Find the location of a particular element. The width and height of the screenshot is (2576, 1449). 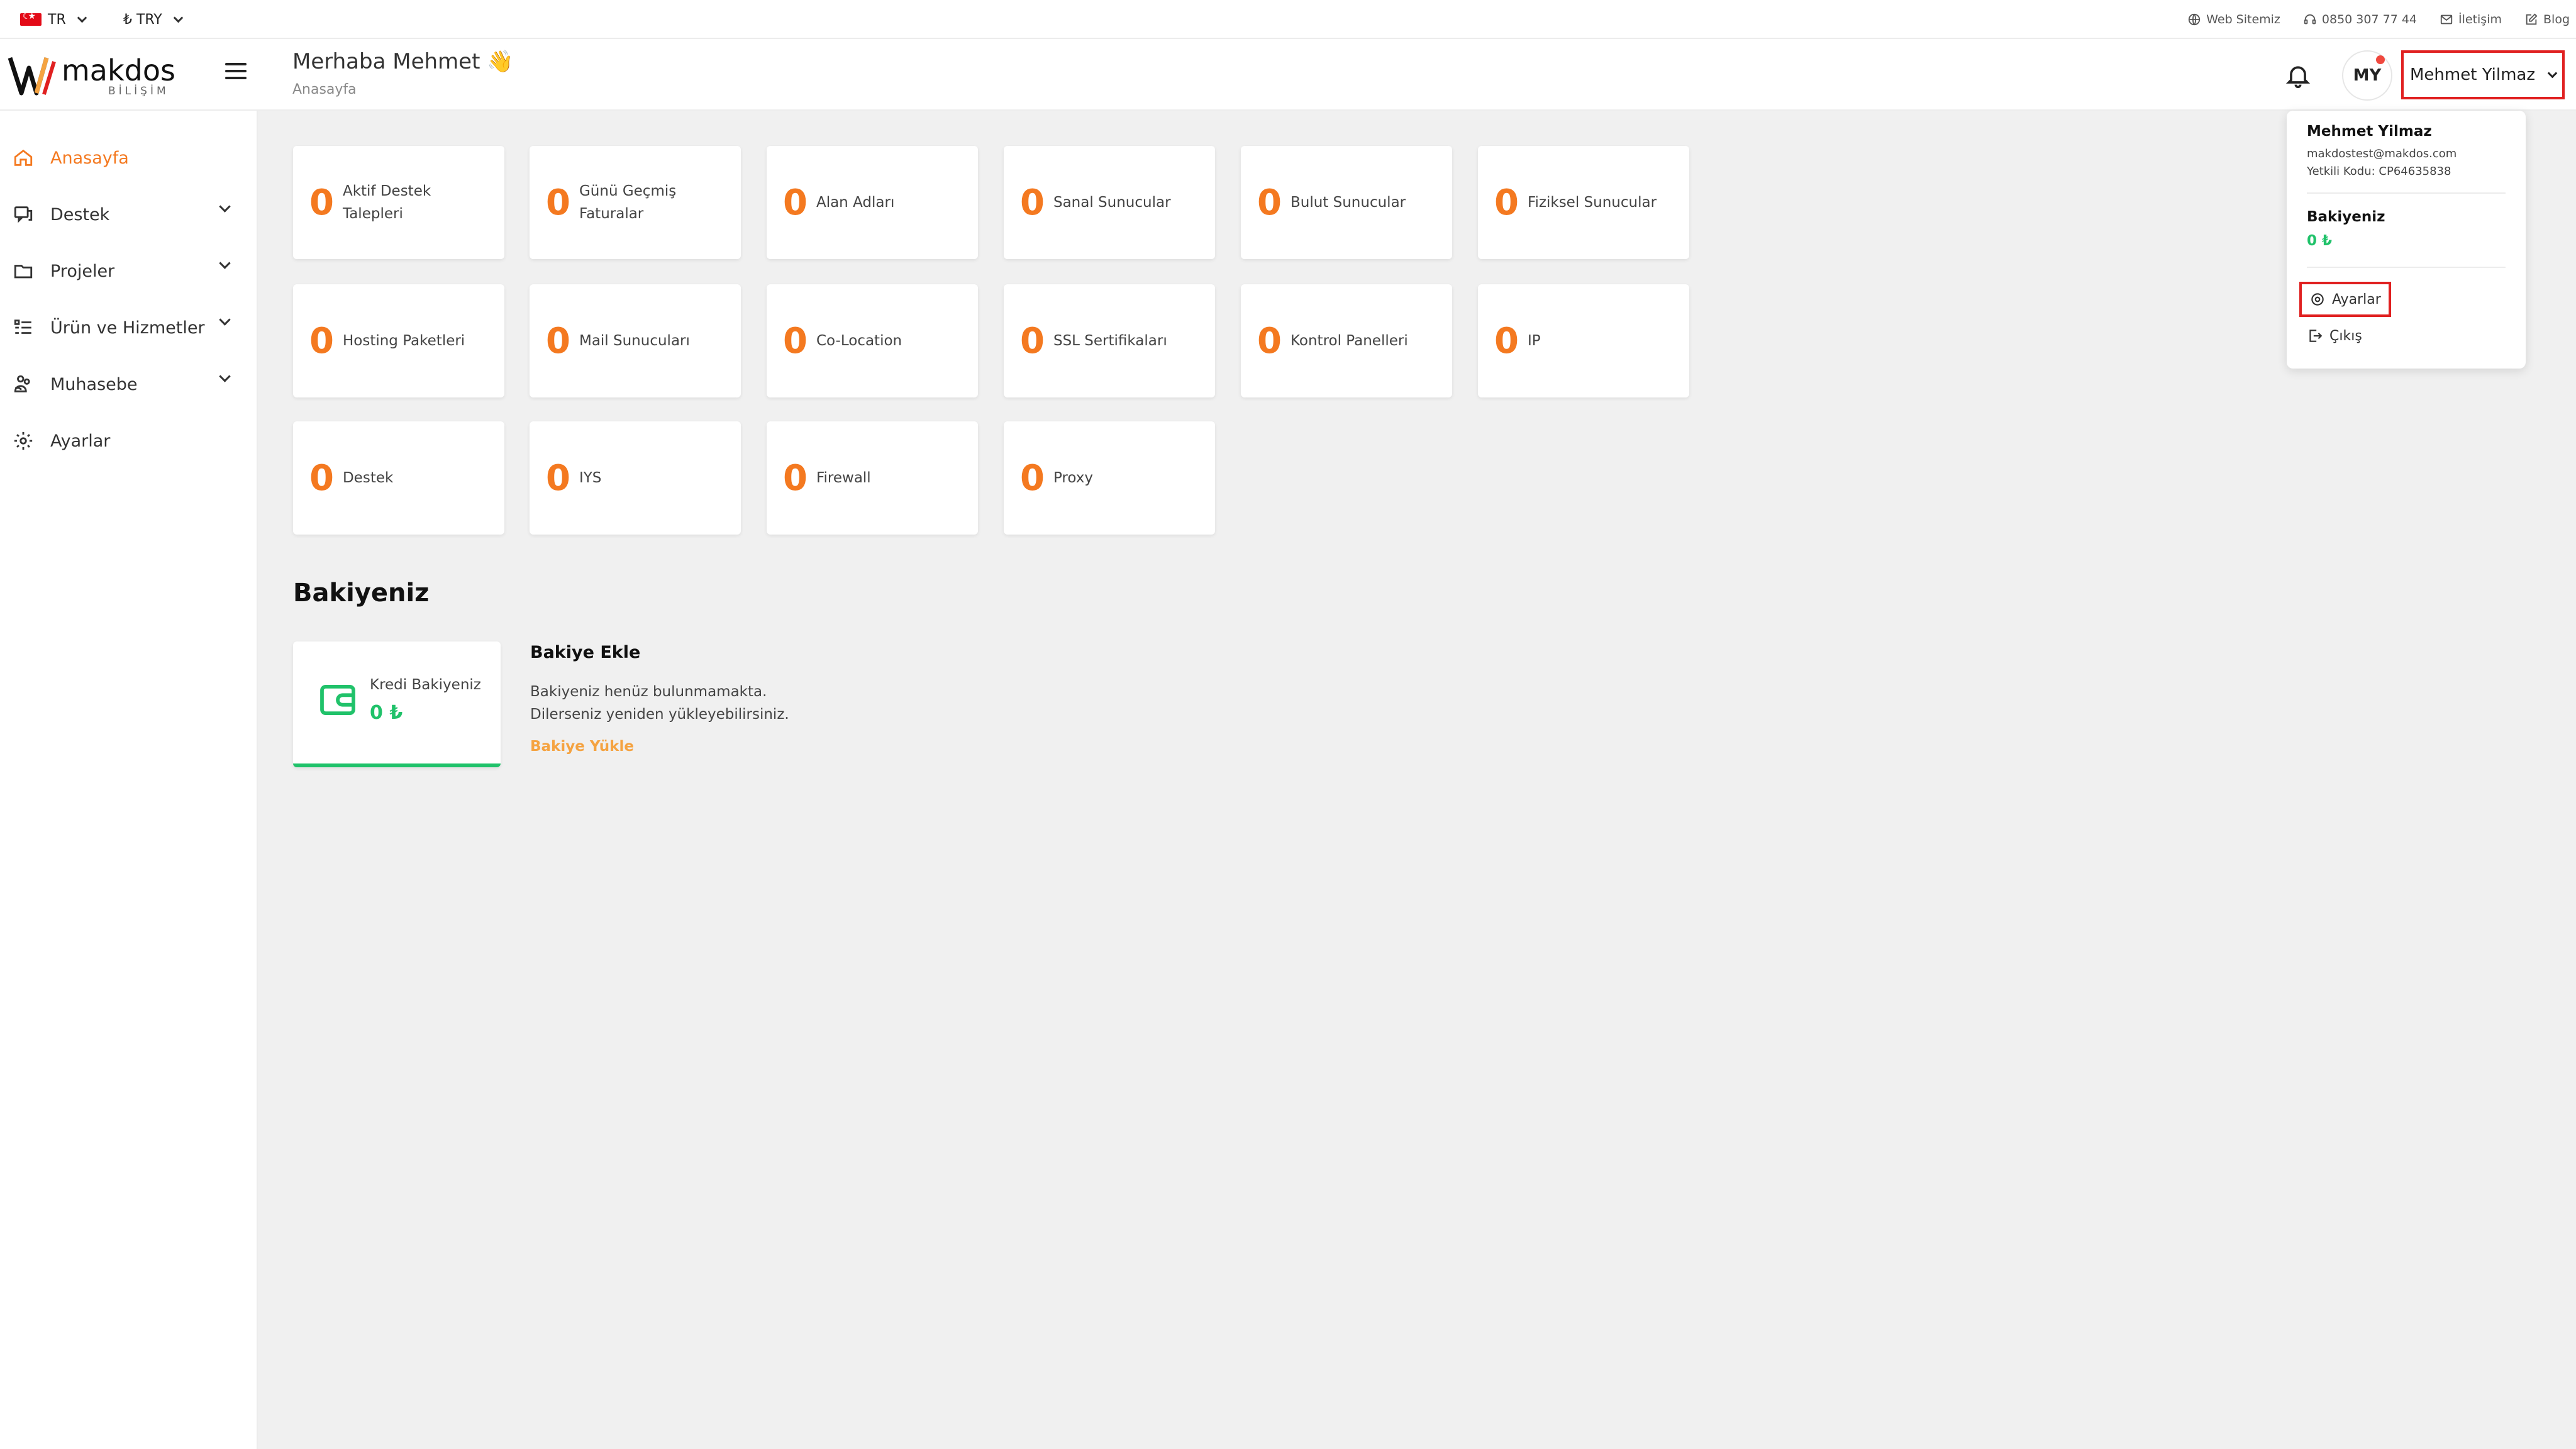

stat-card-co-location: 0 Co-Location is located at coordinates (872, 340).